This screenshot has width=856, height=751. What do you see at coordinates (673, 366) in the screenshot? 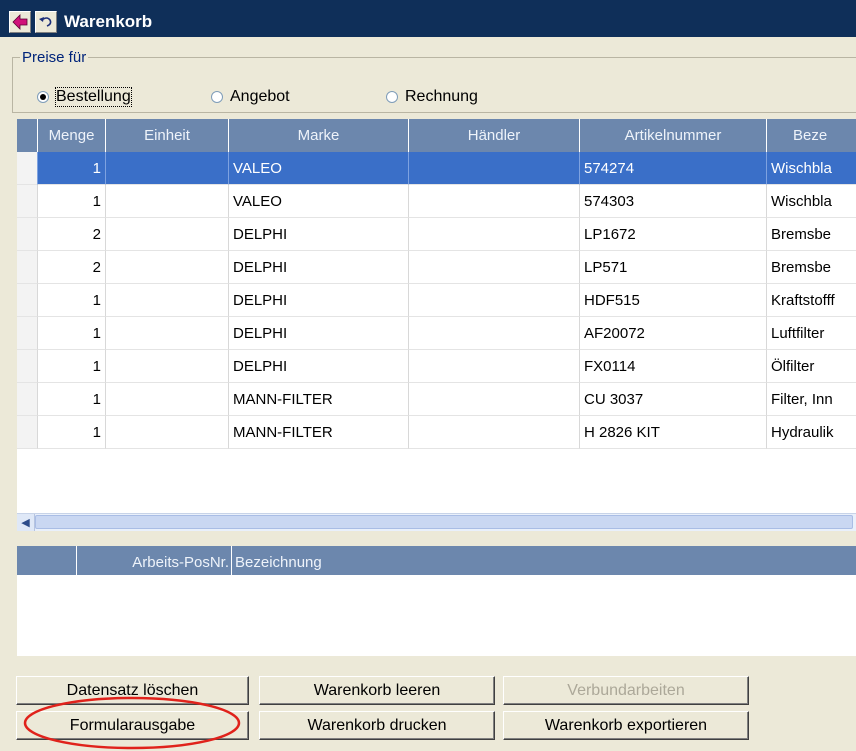
I see `cell-artikelnummer: FX0114` at bounding box center [673, 366].